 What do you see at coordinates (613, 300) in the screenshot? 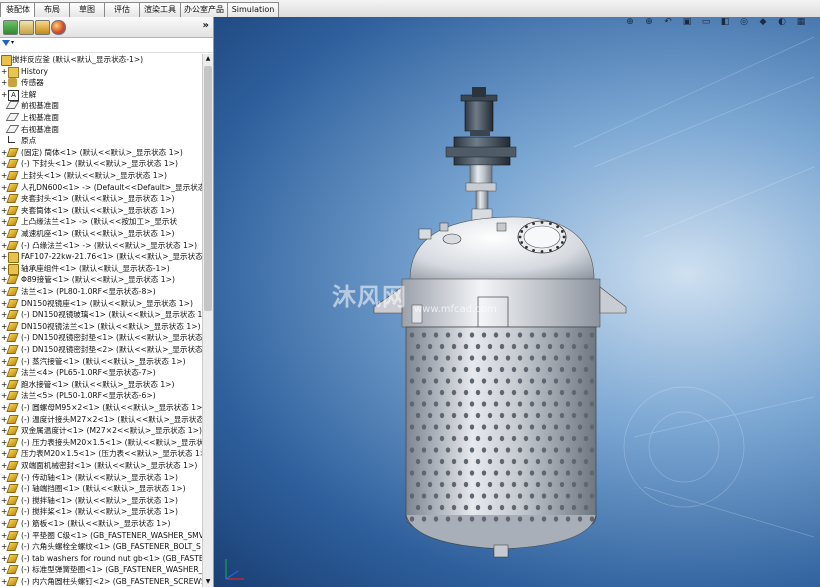
I see `support-lug-right` at bounding box center [613, 300].